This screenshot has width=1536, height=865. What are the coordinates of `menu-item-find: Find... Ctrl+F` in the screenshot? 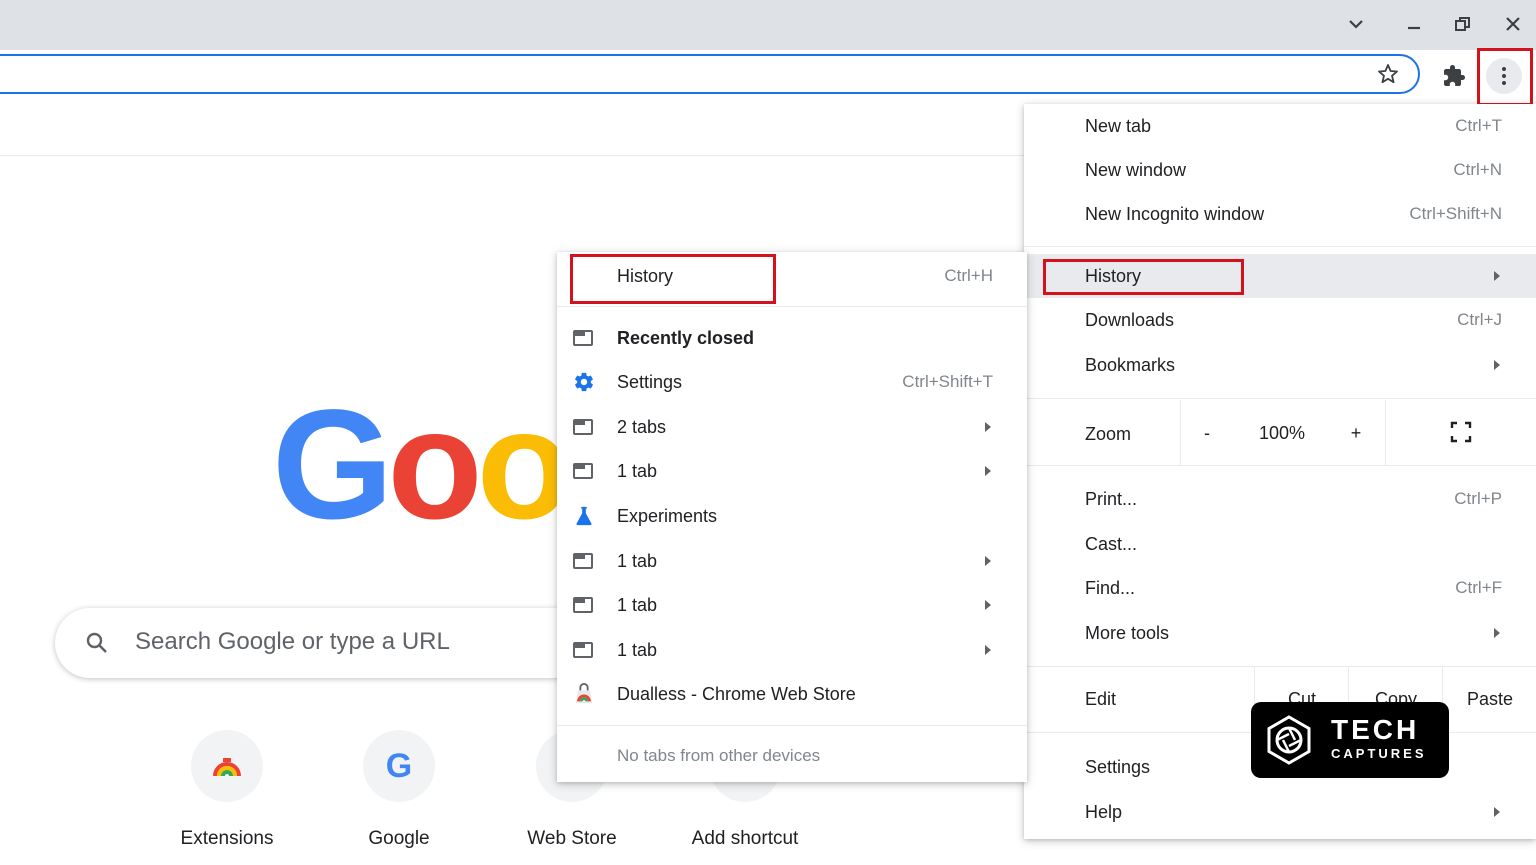 It's located at (1263, 588).